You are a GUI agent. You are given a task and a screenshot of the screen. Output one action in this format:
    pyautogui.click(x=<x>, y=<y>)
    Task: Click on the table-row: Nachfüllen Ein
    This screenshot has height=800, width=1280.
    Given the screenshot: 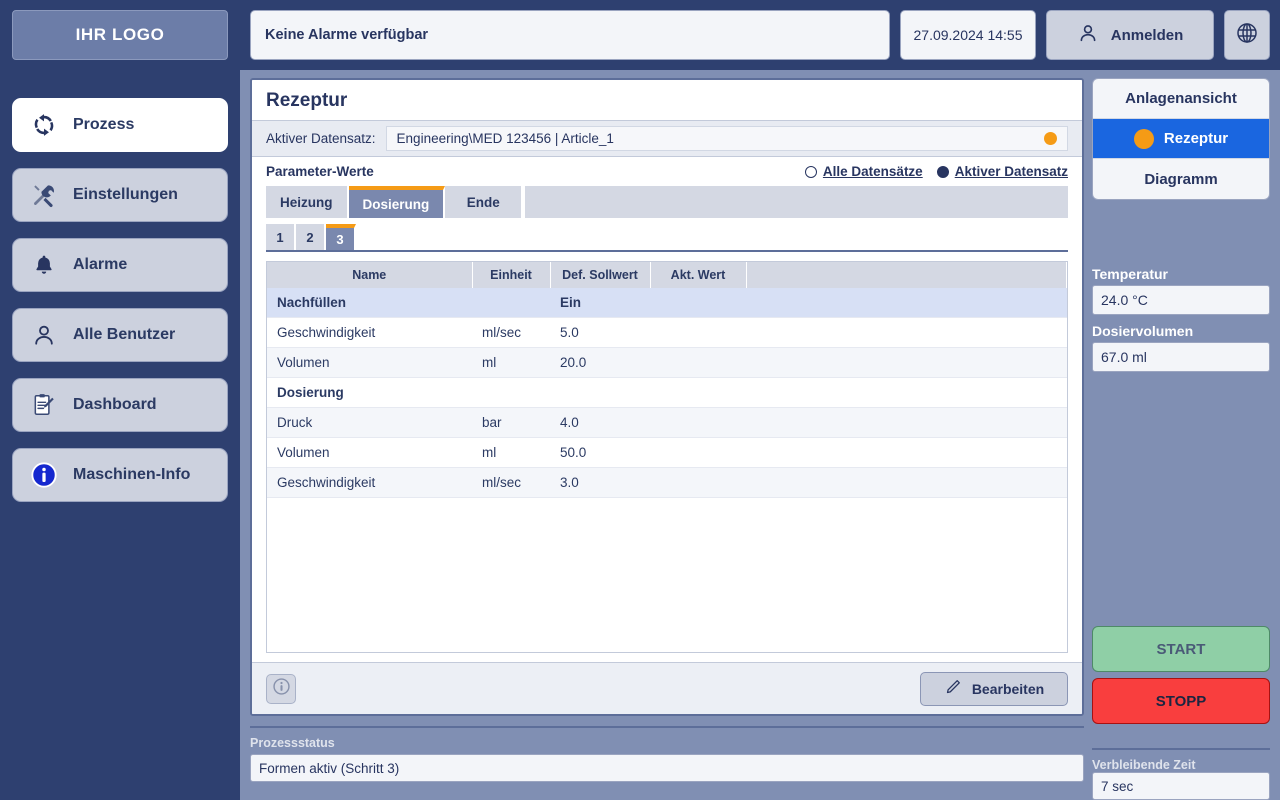 What is the action you would take?
    pyautogui.click(x=667, y=303)
    